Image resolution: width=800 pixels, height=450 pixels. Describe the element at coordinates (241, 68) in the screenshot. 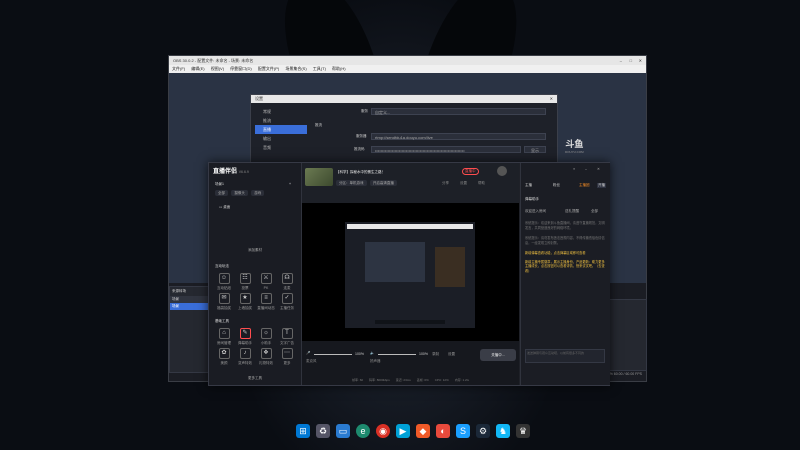

I see `menu-docks: 停靠窗口(D)` at that location.